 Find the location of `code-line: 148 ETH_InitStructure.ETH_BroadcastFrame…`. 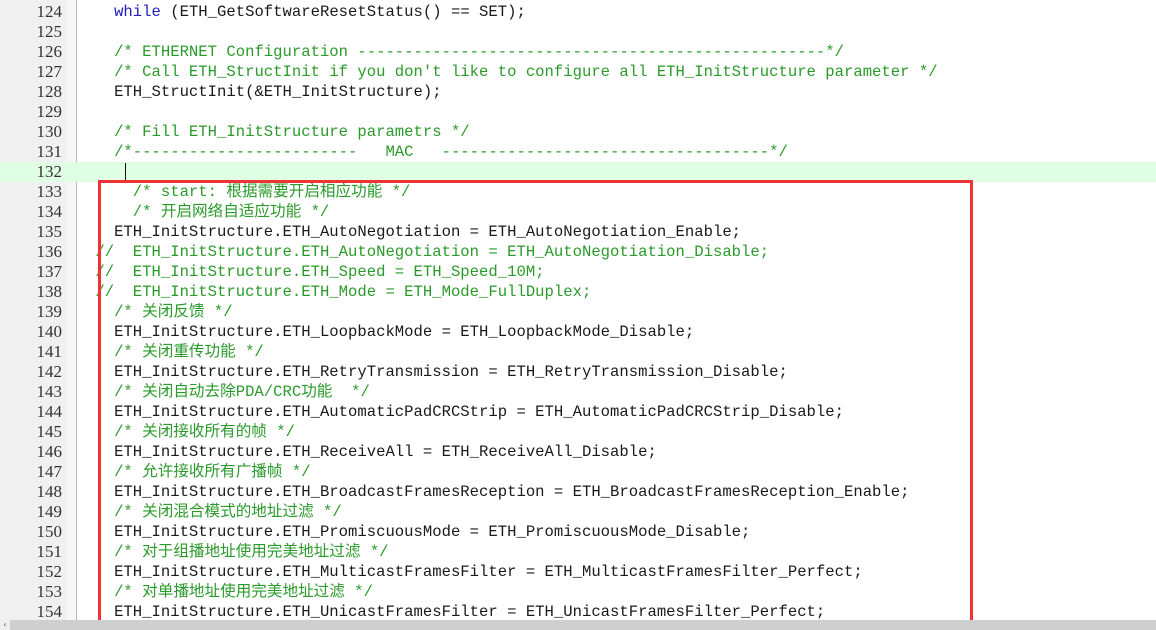

code-line: 148 ETH_InitStructure.ETH_BroadcastFrame… is located at coordinates (578, 492).